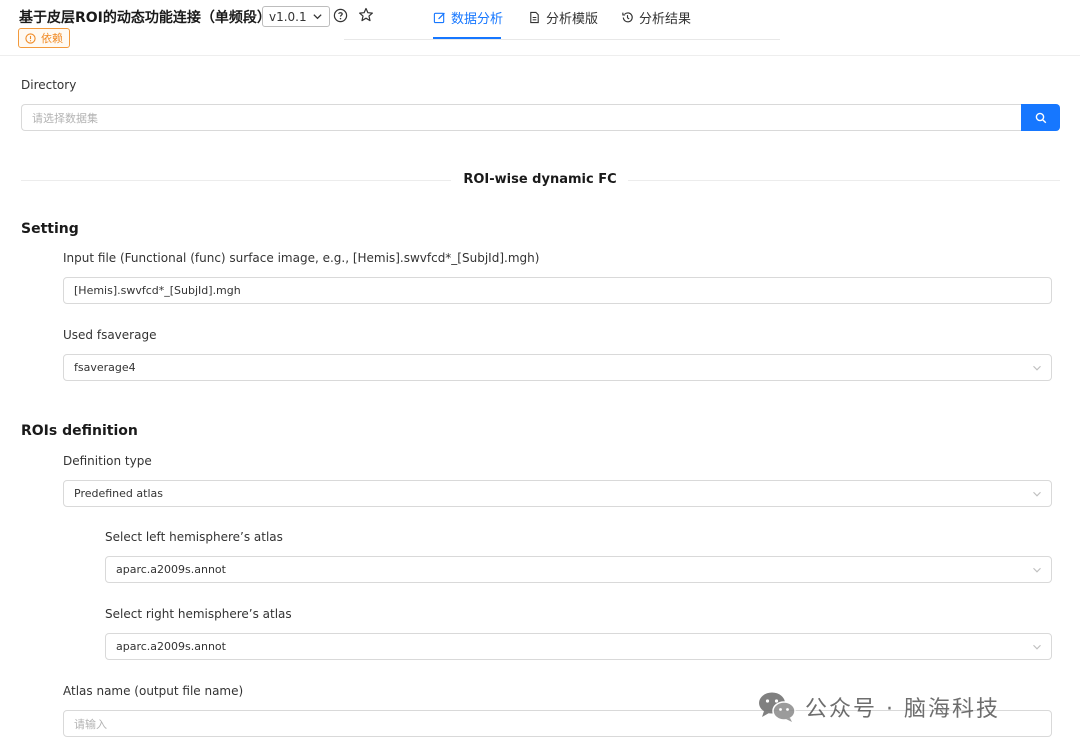 The height and width of the screenshot is (750, 1080). I want to click on fsaverage-value: fsaverage4, so click(105, 367).